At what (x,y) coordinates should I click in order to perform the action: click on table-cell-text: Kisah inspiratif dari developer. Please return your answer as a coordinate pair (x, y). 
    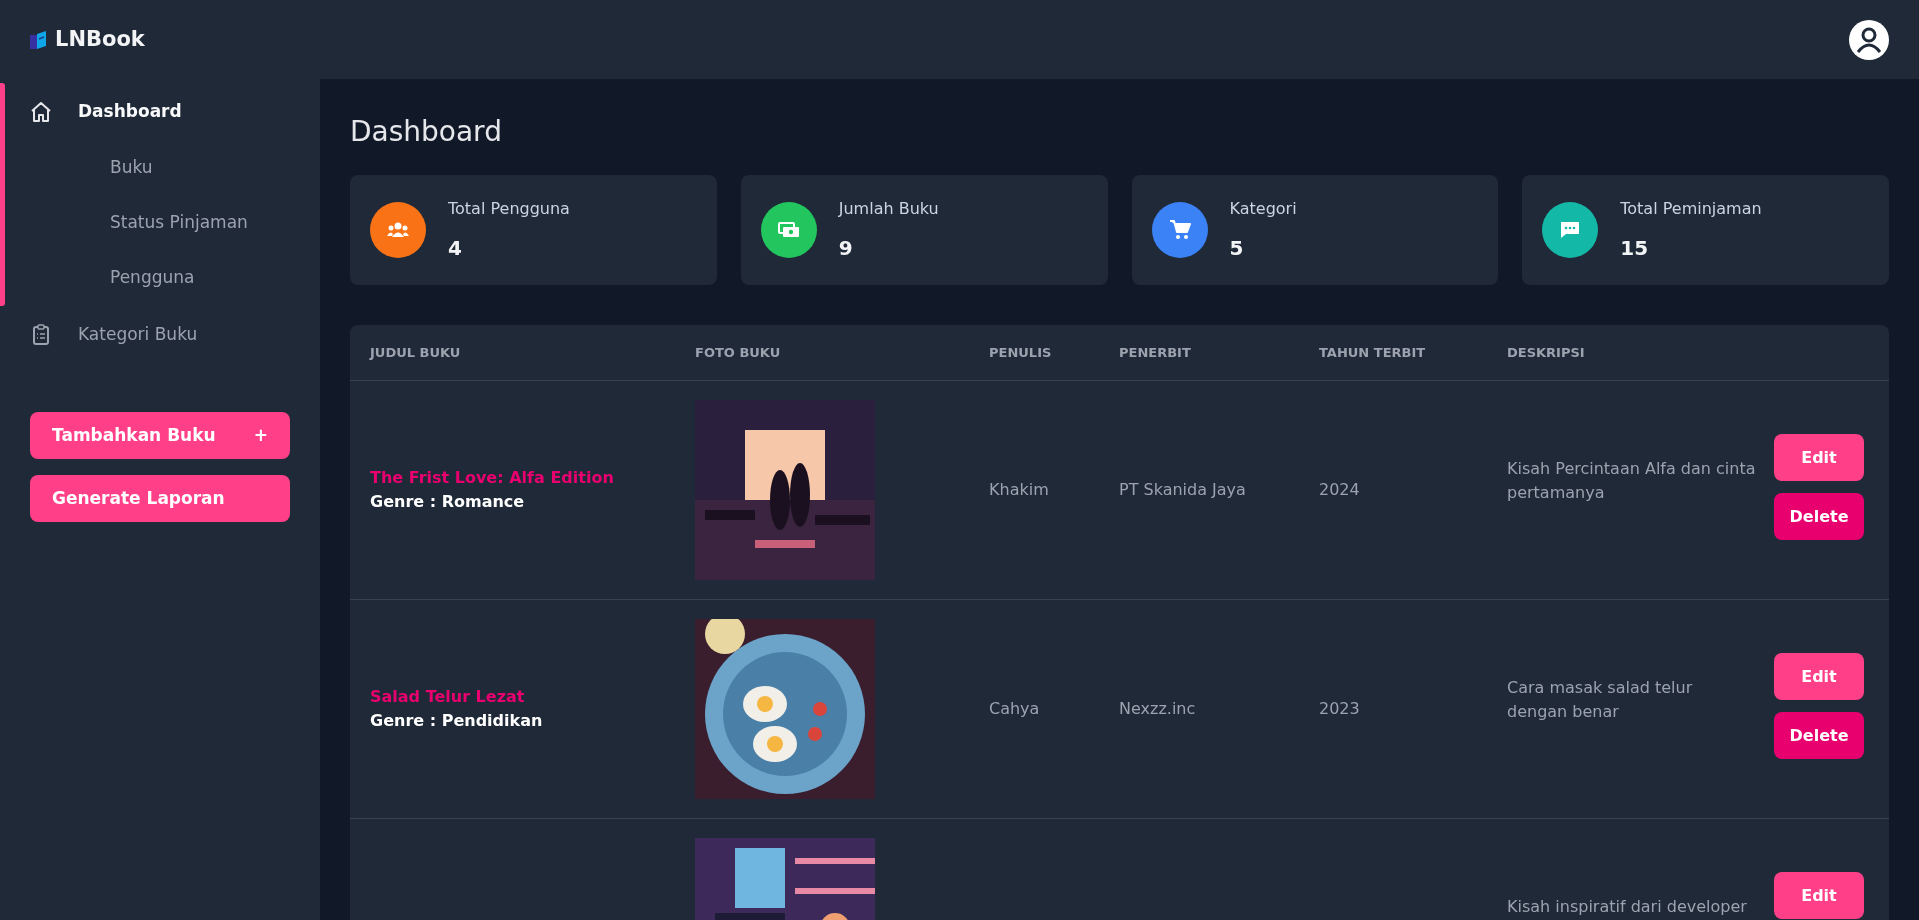
    Looking at the image, I should click on (1627, 907).